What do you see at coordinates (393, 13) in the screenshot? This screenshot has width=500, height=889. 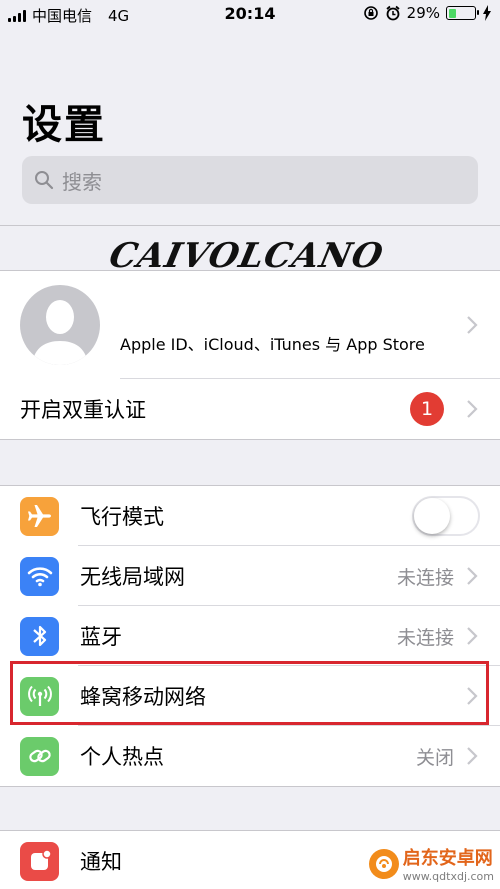 I see `alarm-icon` at bounding box center [393, 13].